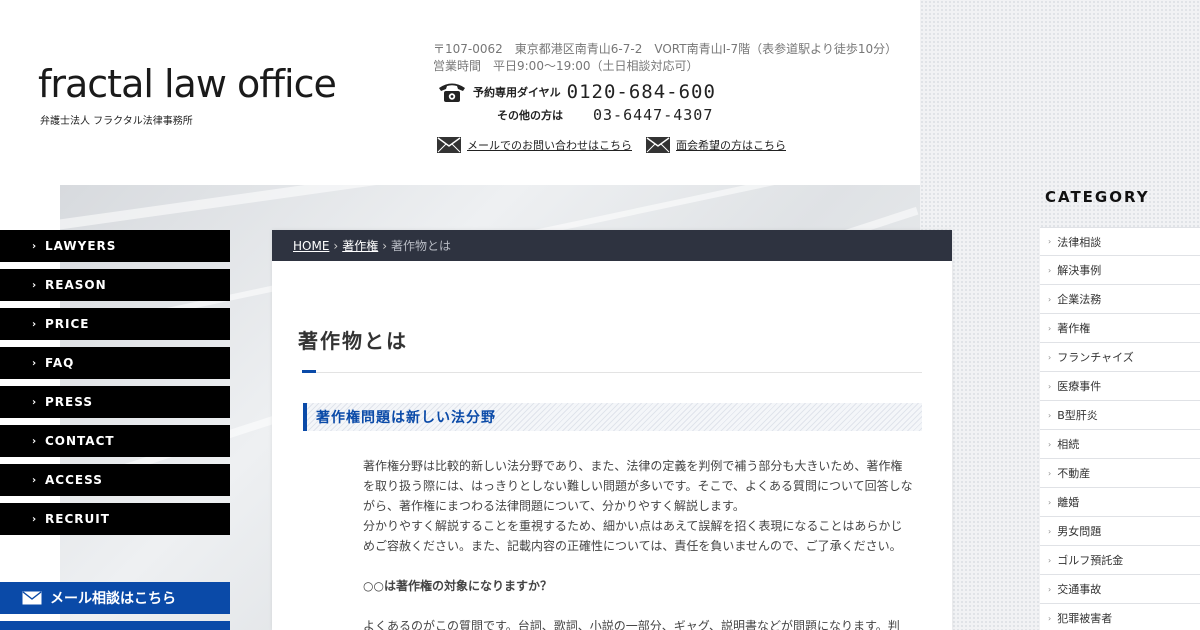  I want to click on breadcrumb-parent: 著作権, so click(360, 245).